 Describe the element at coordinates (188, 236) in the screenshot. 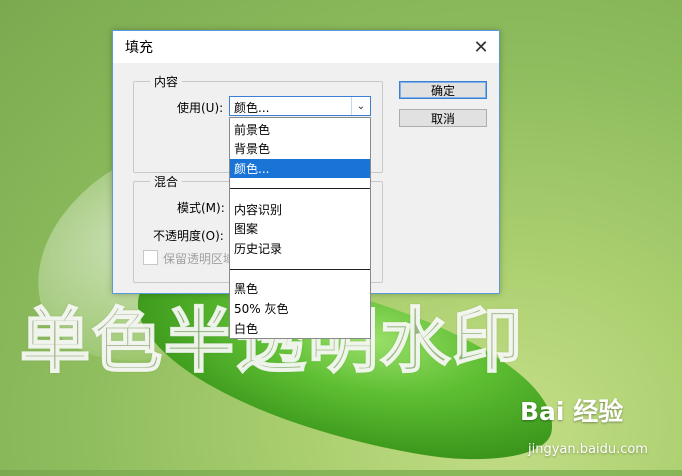

I see `opacity-label: 不透明度(O):` at that location.